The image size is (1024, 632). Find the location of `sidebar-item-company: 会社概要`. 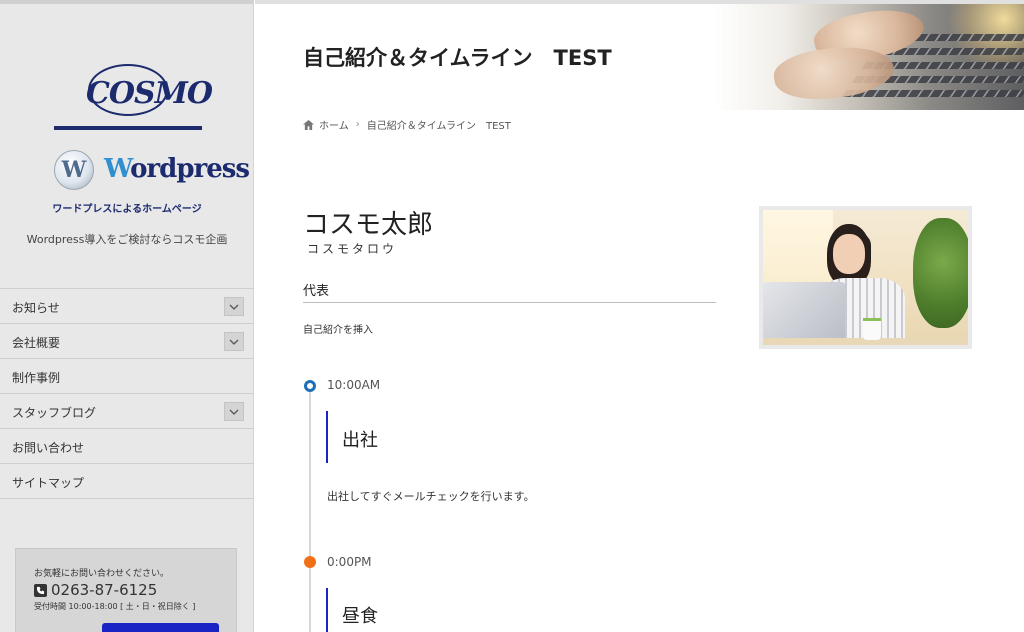

sidebar-item-company: 会社概要 is located at coordinates (126, 341).